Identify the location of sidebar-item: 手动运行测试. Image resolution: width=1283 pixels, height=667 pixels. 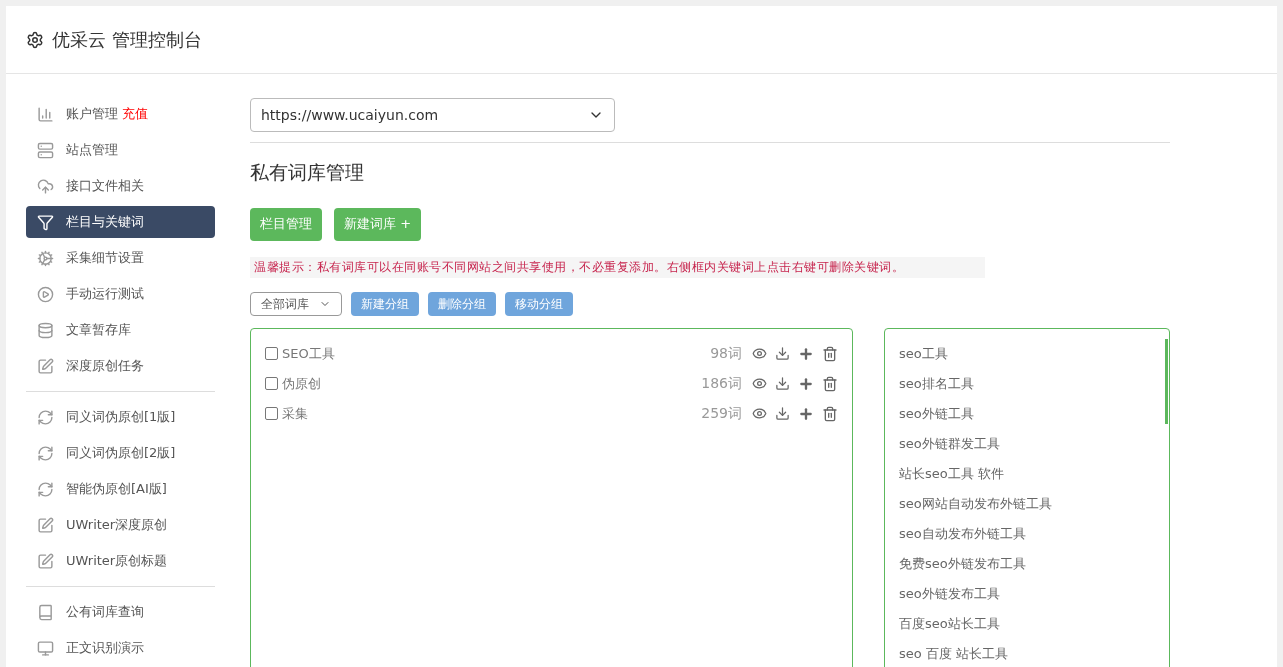
(120, 294).